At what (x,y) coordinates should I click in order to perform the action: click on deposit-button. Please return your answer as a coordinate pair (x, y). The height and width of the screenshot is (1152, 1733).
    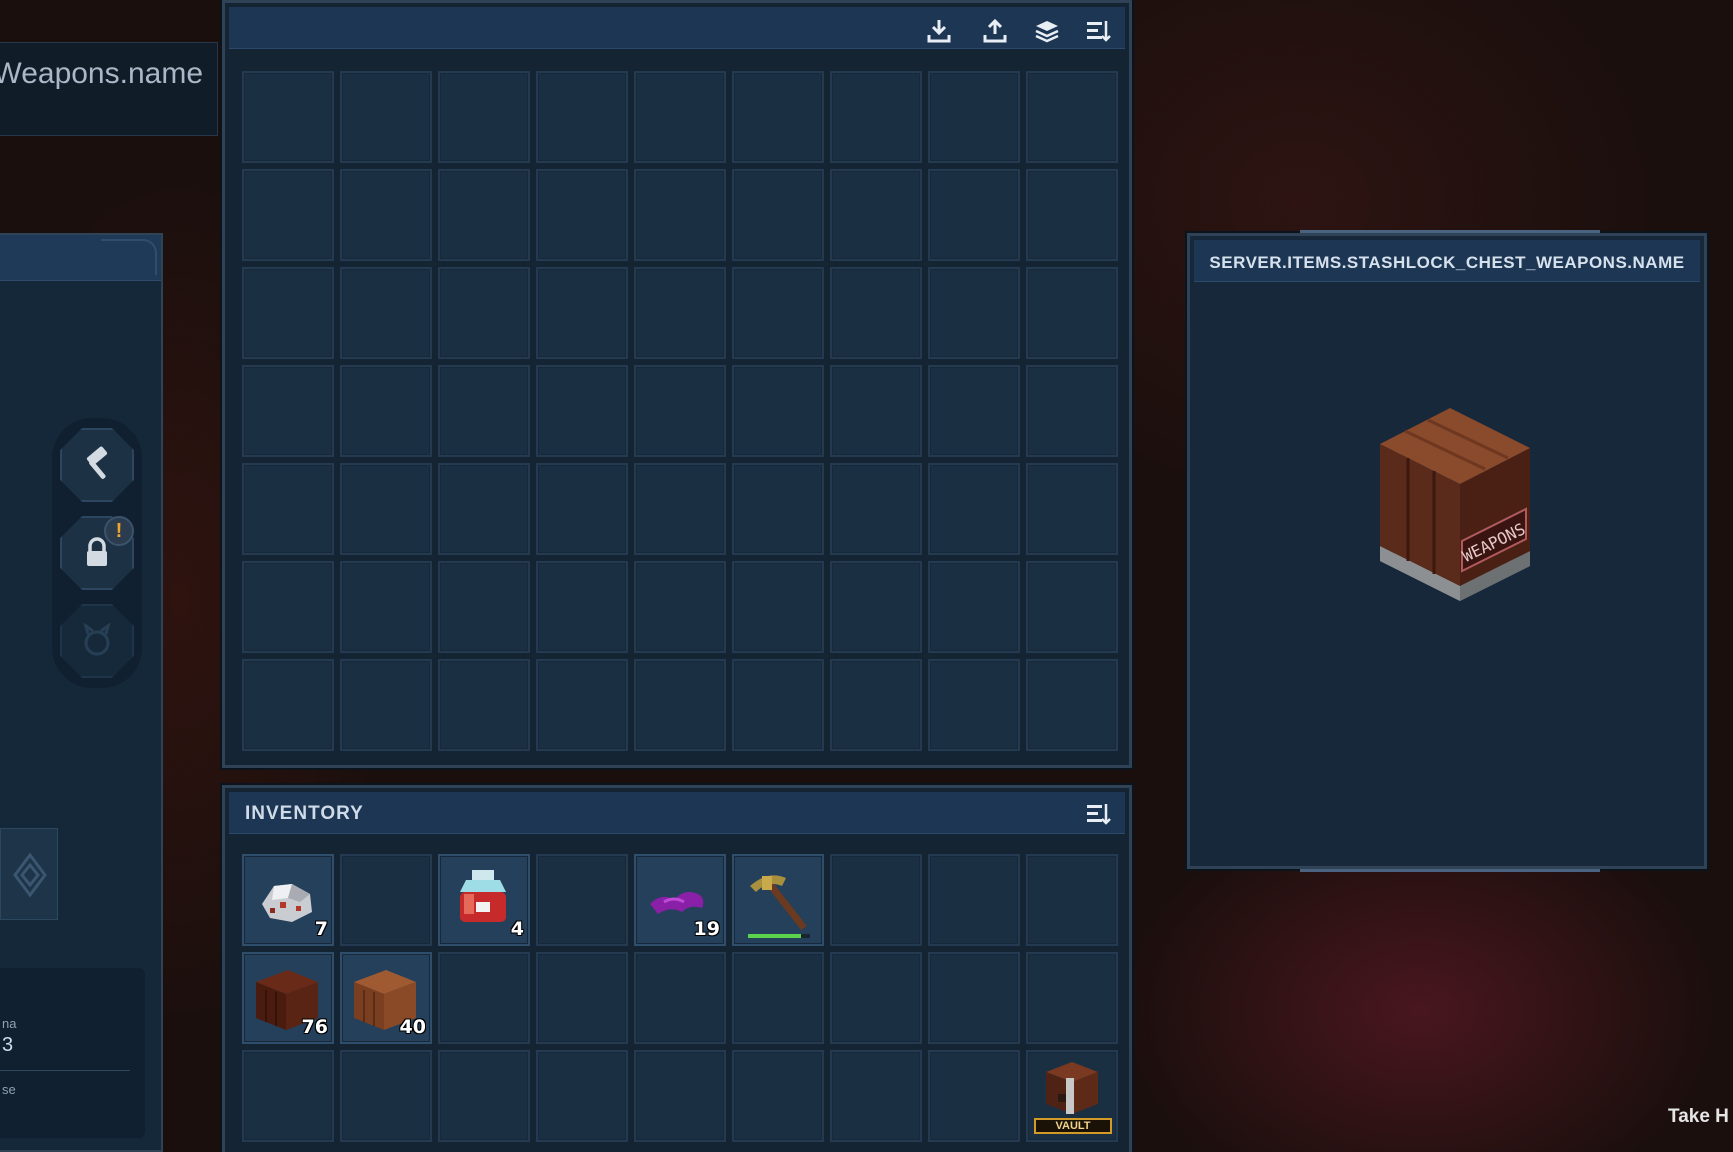
    Looking at the image, I should click on (939, 31).